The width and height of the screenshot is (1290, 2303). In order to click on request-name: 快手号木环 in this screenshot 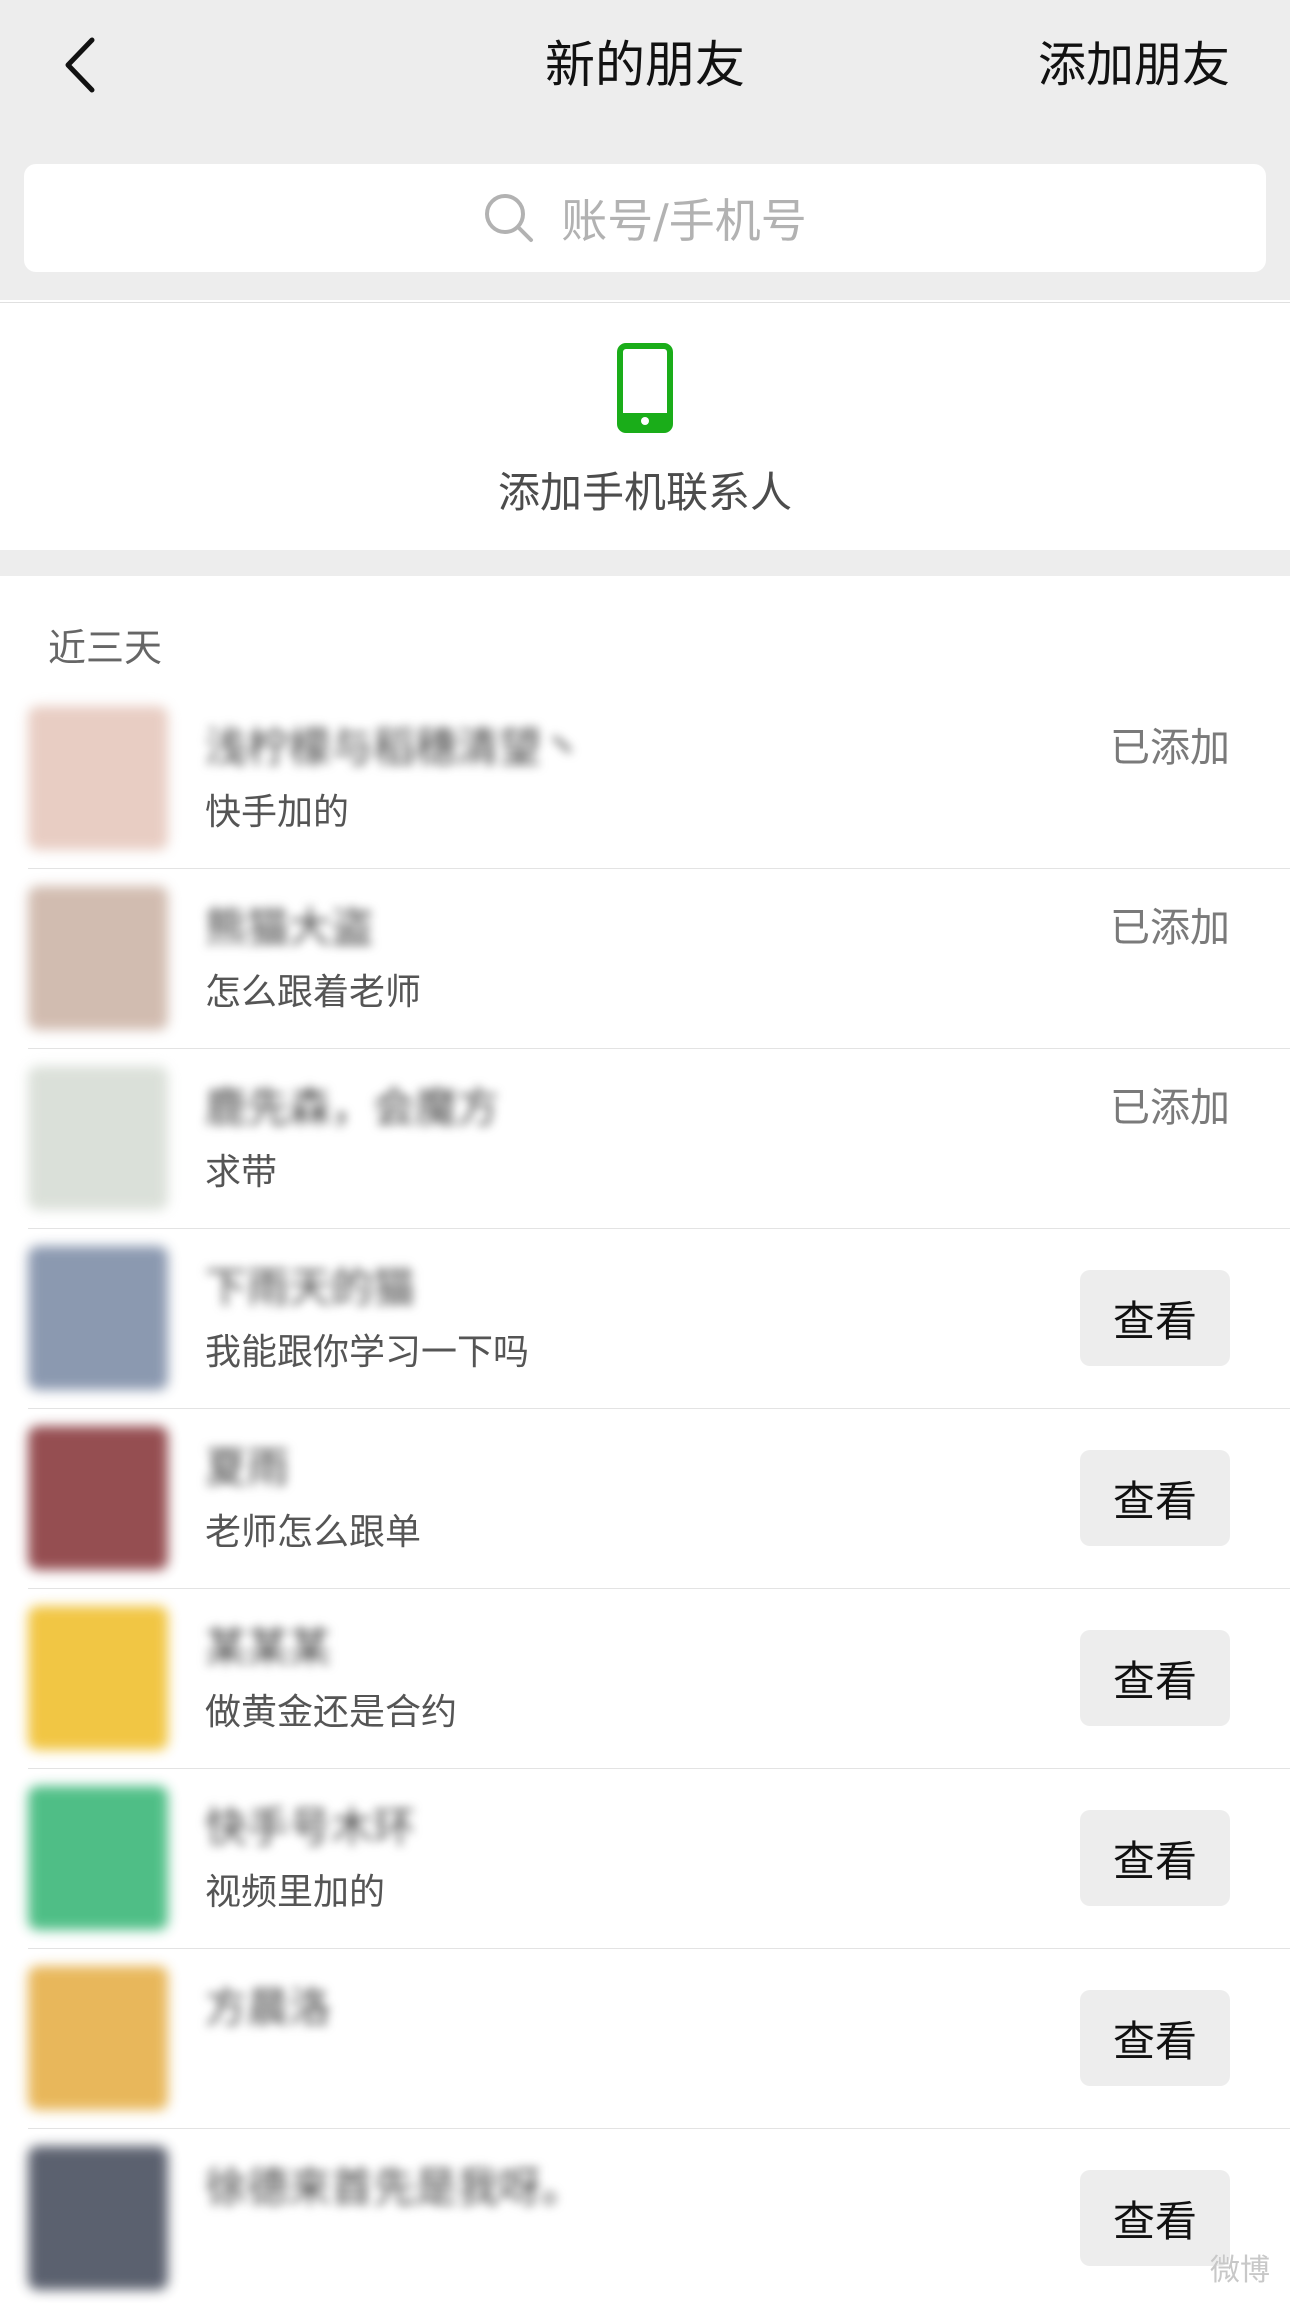, I will do `click(310, 1827)`.